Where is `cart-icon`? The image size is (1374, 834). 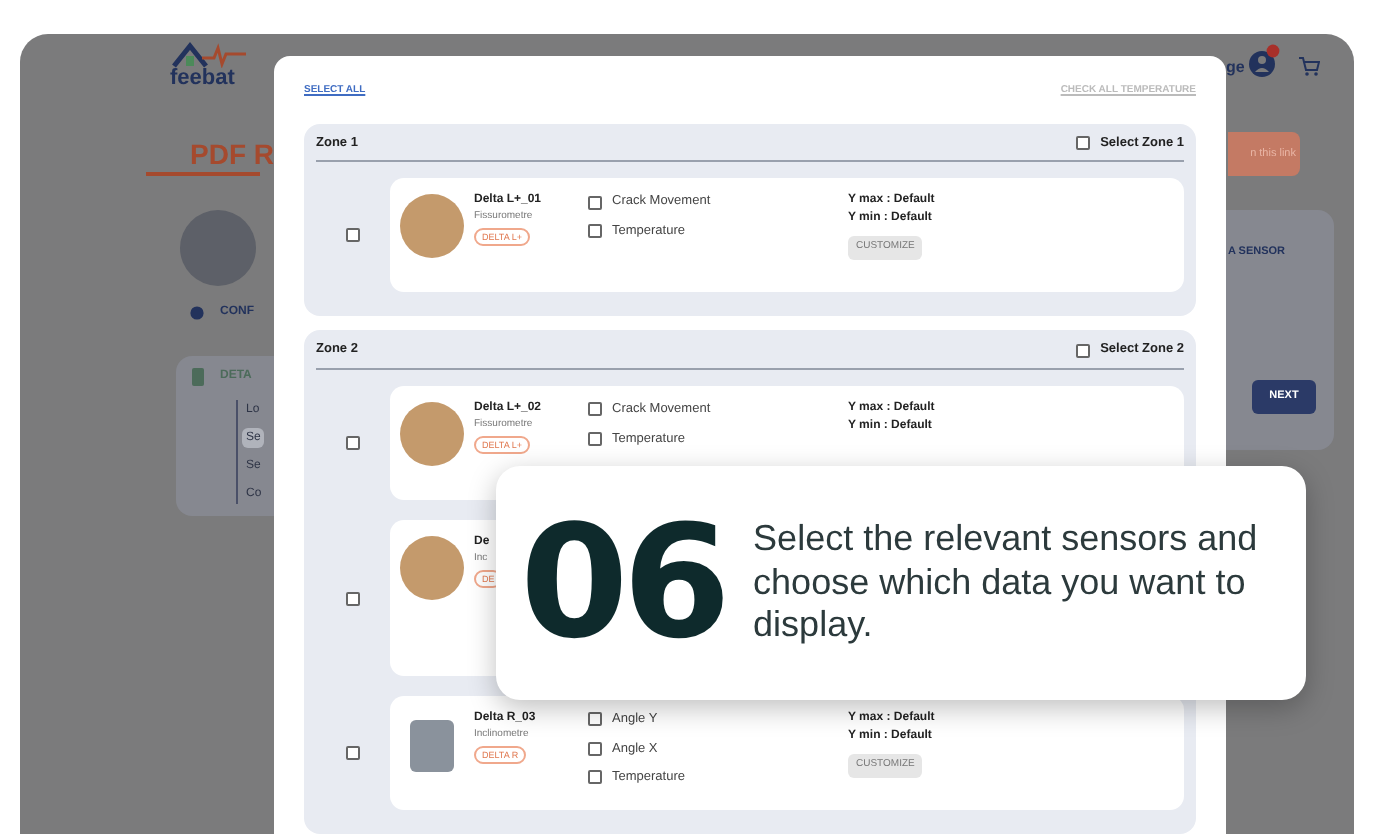
cart-icon is located at coordinates (1309, 66).